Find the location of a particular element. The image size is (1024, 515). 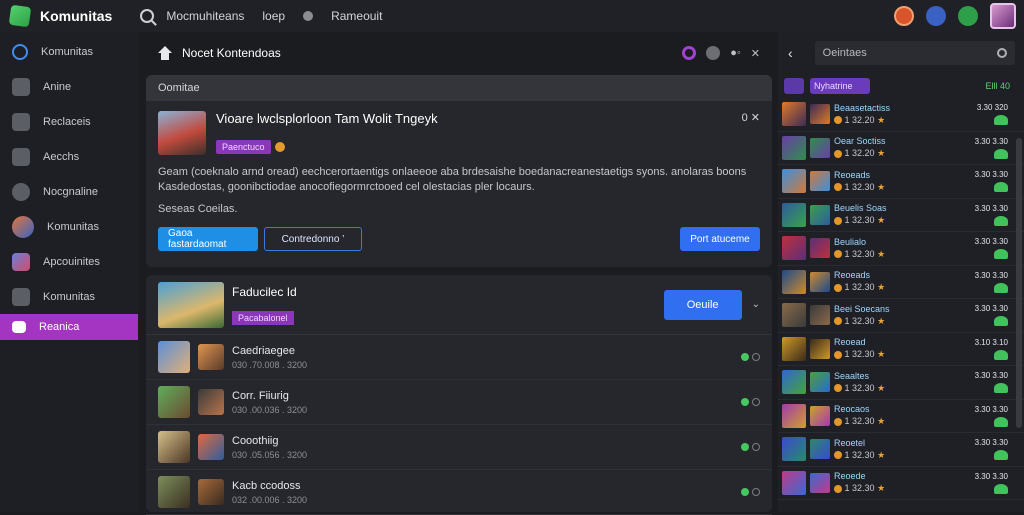

game-name: Beei Soecans is located at coordinates (862, 308).